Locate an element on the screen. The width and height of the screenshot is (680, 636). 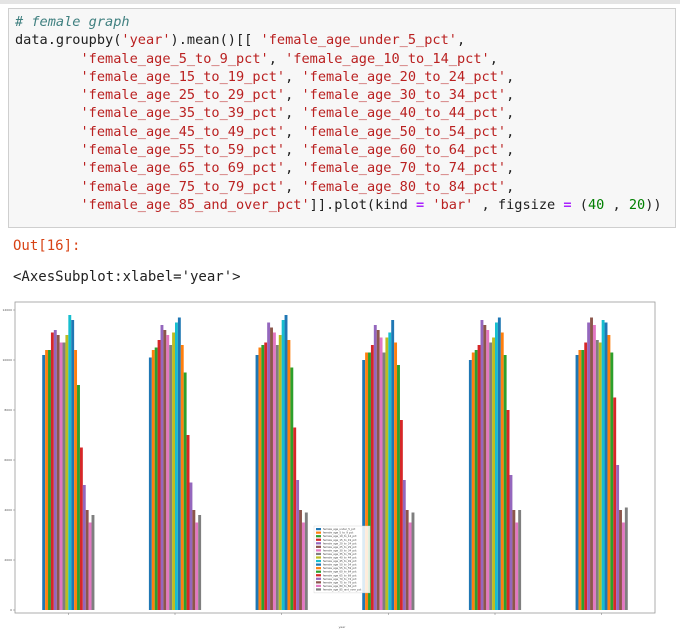
code-token: 20 is located at coordinates (637, 204).